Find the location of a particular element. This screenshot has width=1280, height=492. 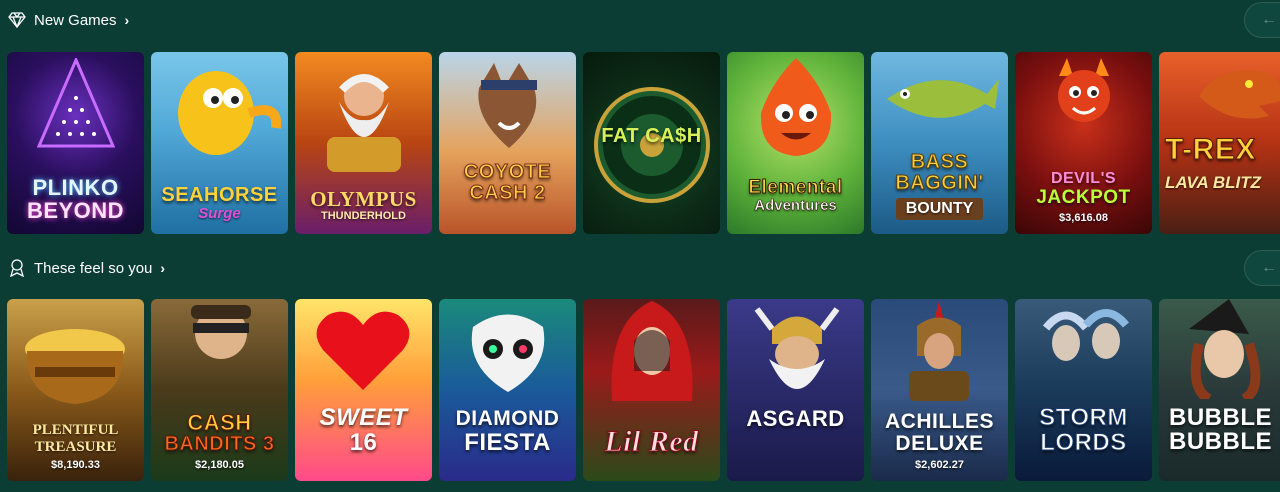

game-tile-elemental-adventures: Elemental Adventures is located at coordinates (795, 143).